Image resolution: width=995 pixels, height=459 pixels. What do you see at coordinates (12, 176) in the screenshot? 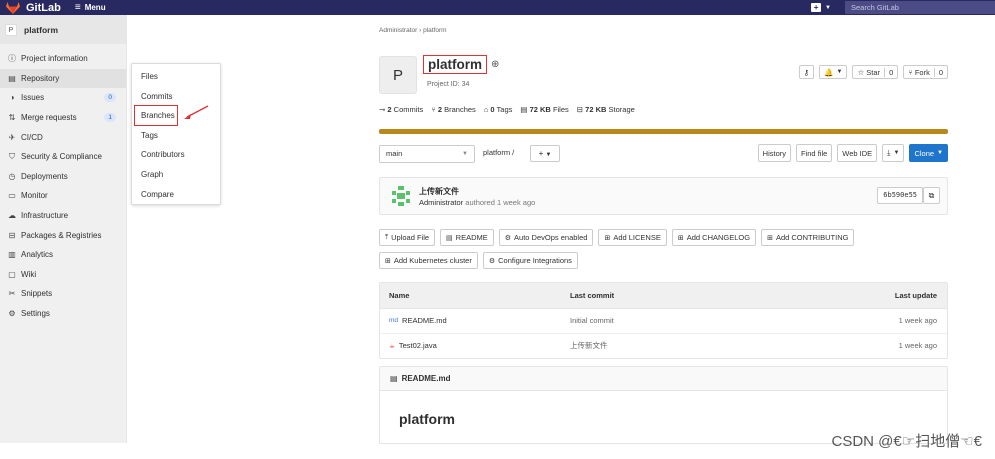
I see `deployments-icon: ◷` at bounding box center [12, 176].